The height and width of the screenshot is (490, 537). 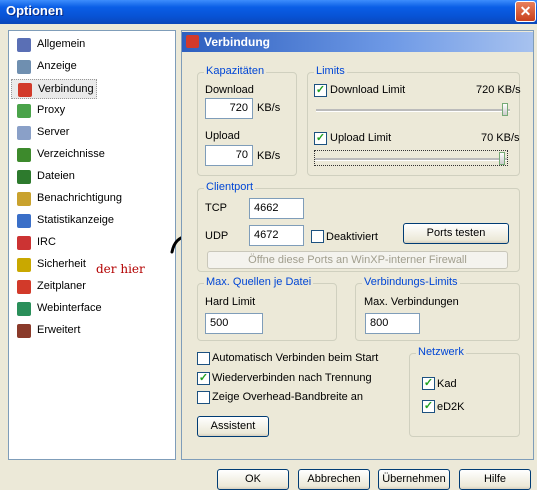 I want to click on ok-button: OK, so click(x=253, y=479).